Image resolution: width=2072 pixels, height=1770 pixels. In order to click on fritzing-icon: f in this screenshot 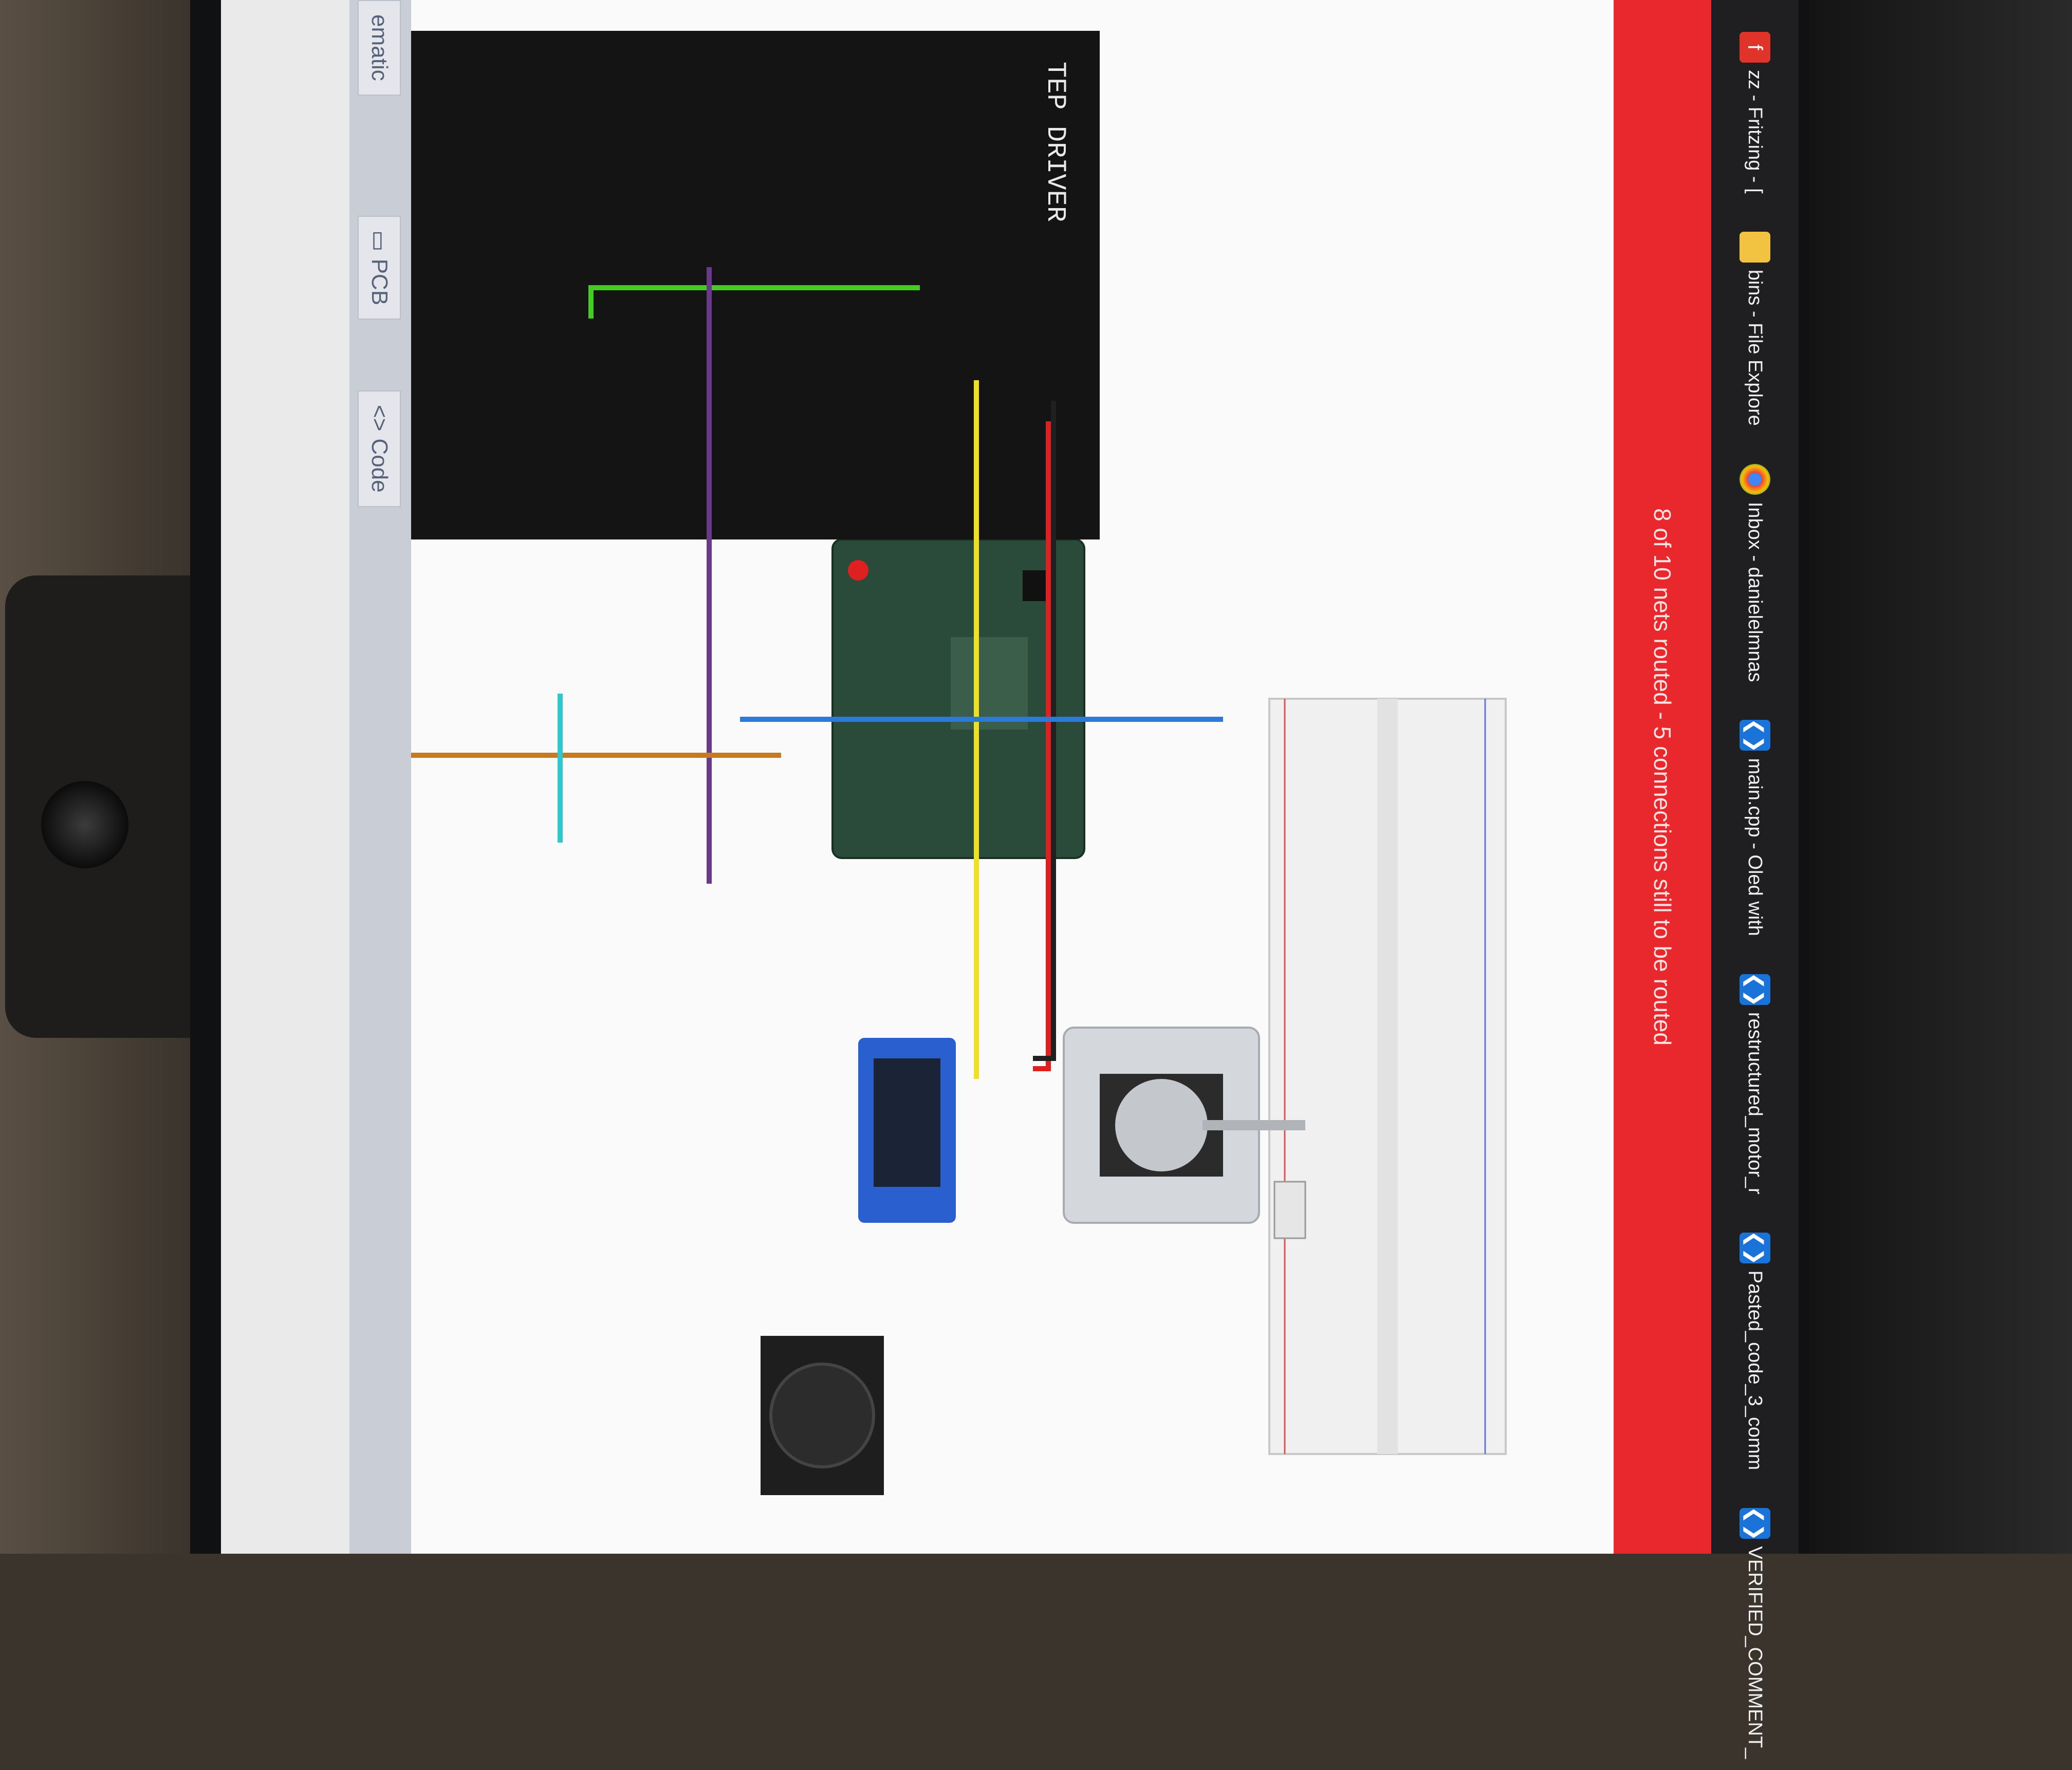, I will do `click(1755, 48)`.